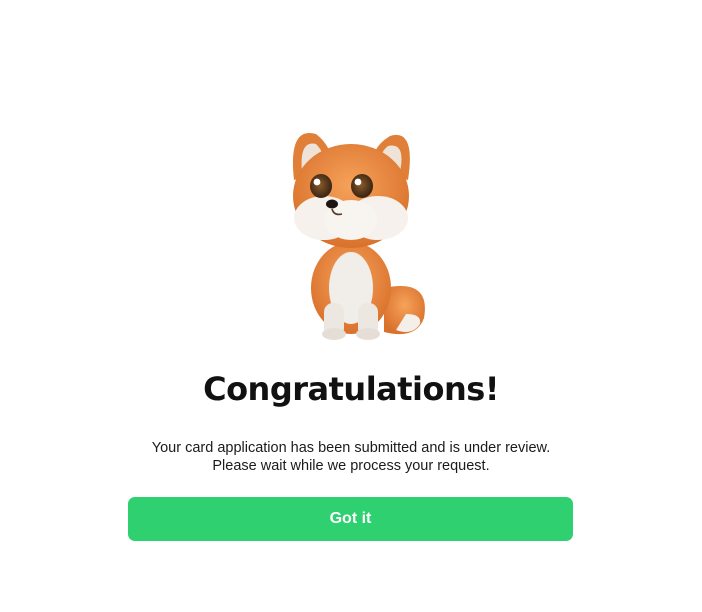 The image size is (702, 612). I want to click on dialog-title: Congratulations!, so click(351, 389).